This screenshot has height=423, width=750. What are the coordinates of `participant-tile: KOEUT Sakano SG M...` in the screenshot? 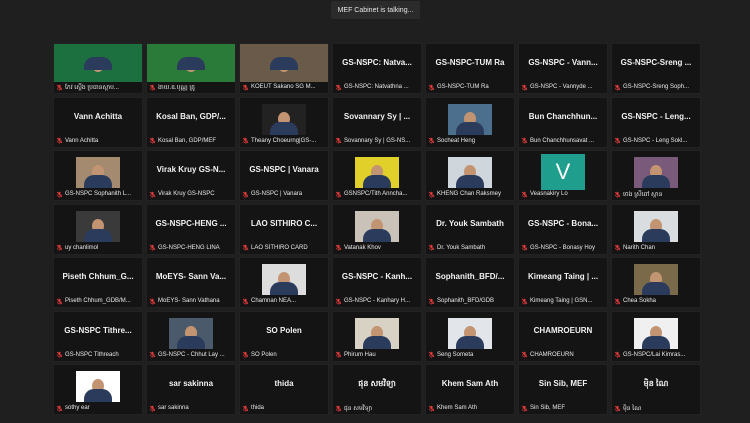 It's located at (284, 68).